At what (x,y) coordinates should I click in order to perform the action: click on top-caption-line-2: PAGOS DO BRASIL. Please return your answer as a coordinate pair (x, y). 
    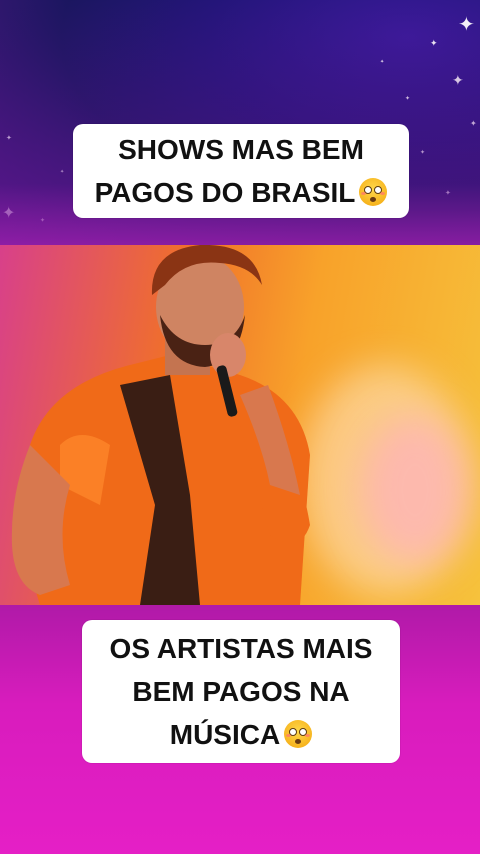
    Looking at the image, I should click on (241, 192).